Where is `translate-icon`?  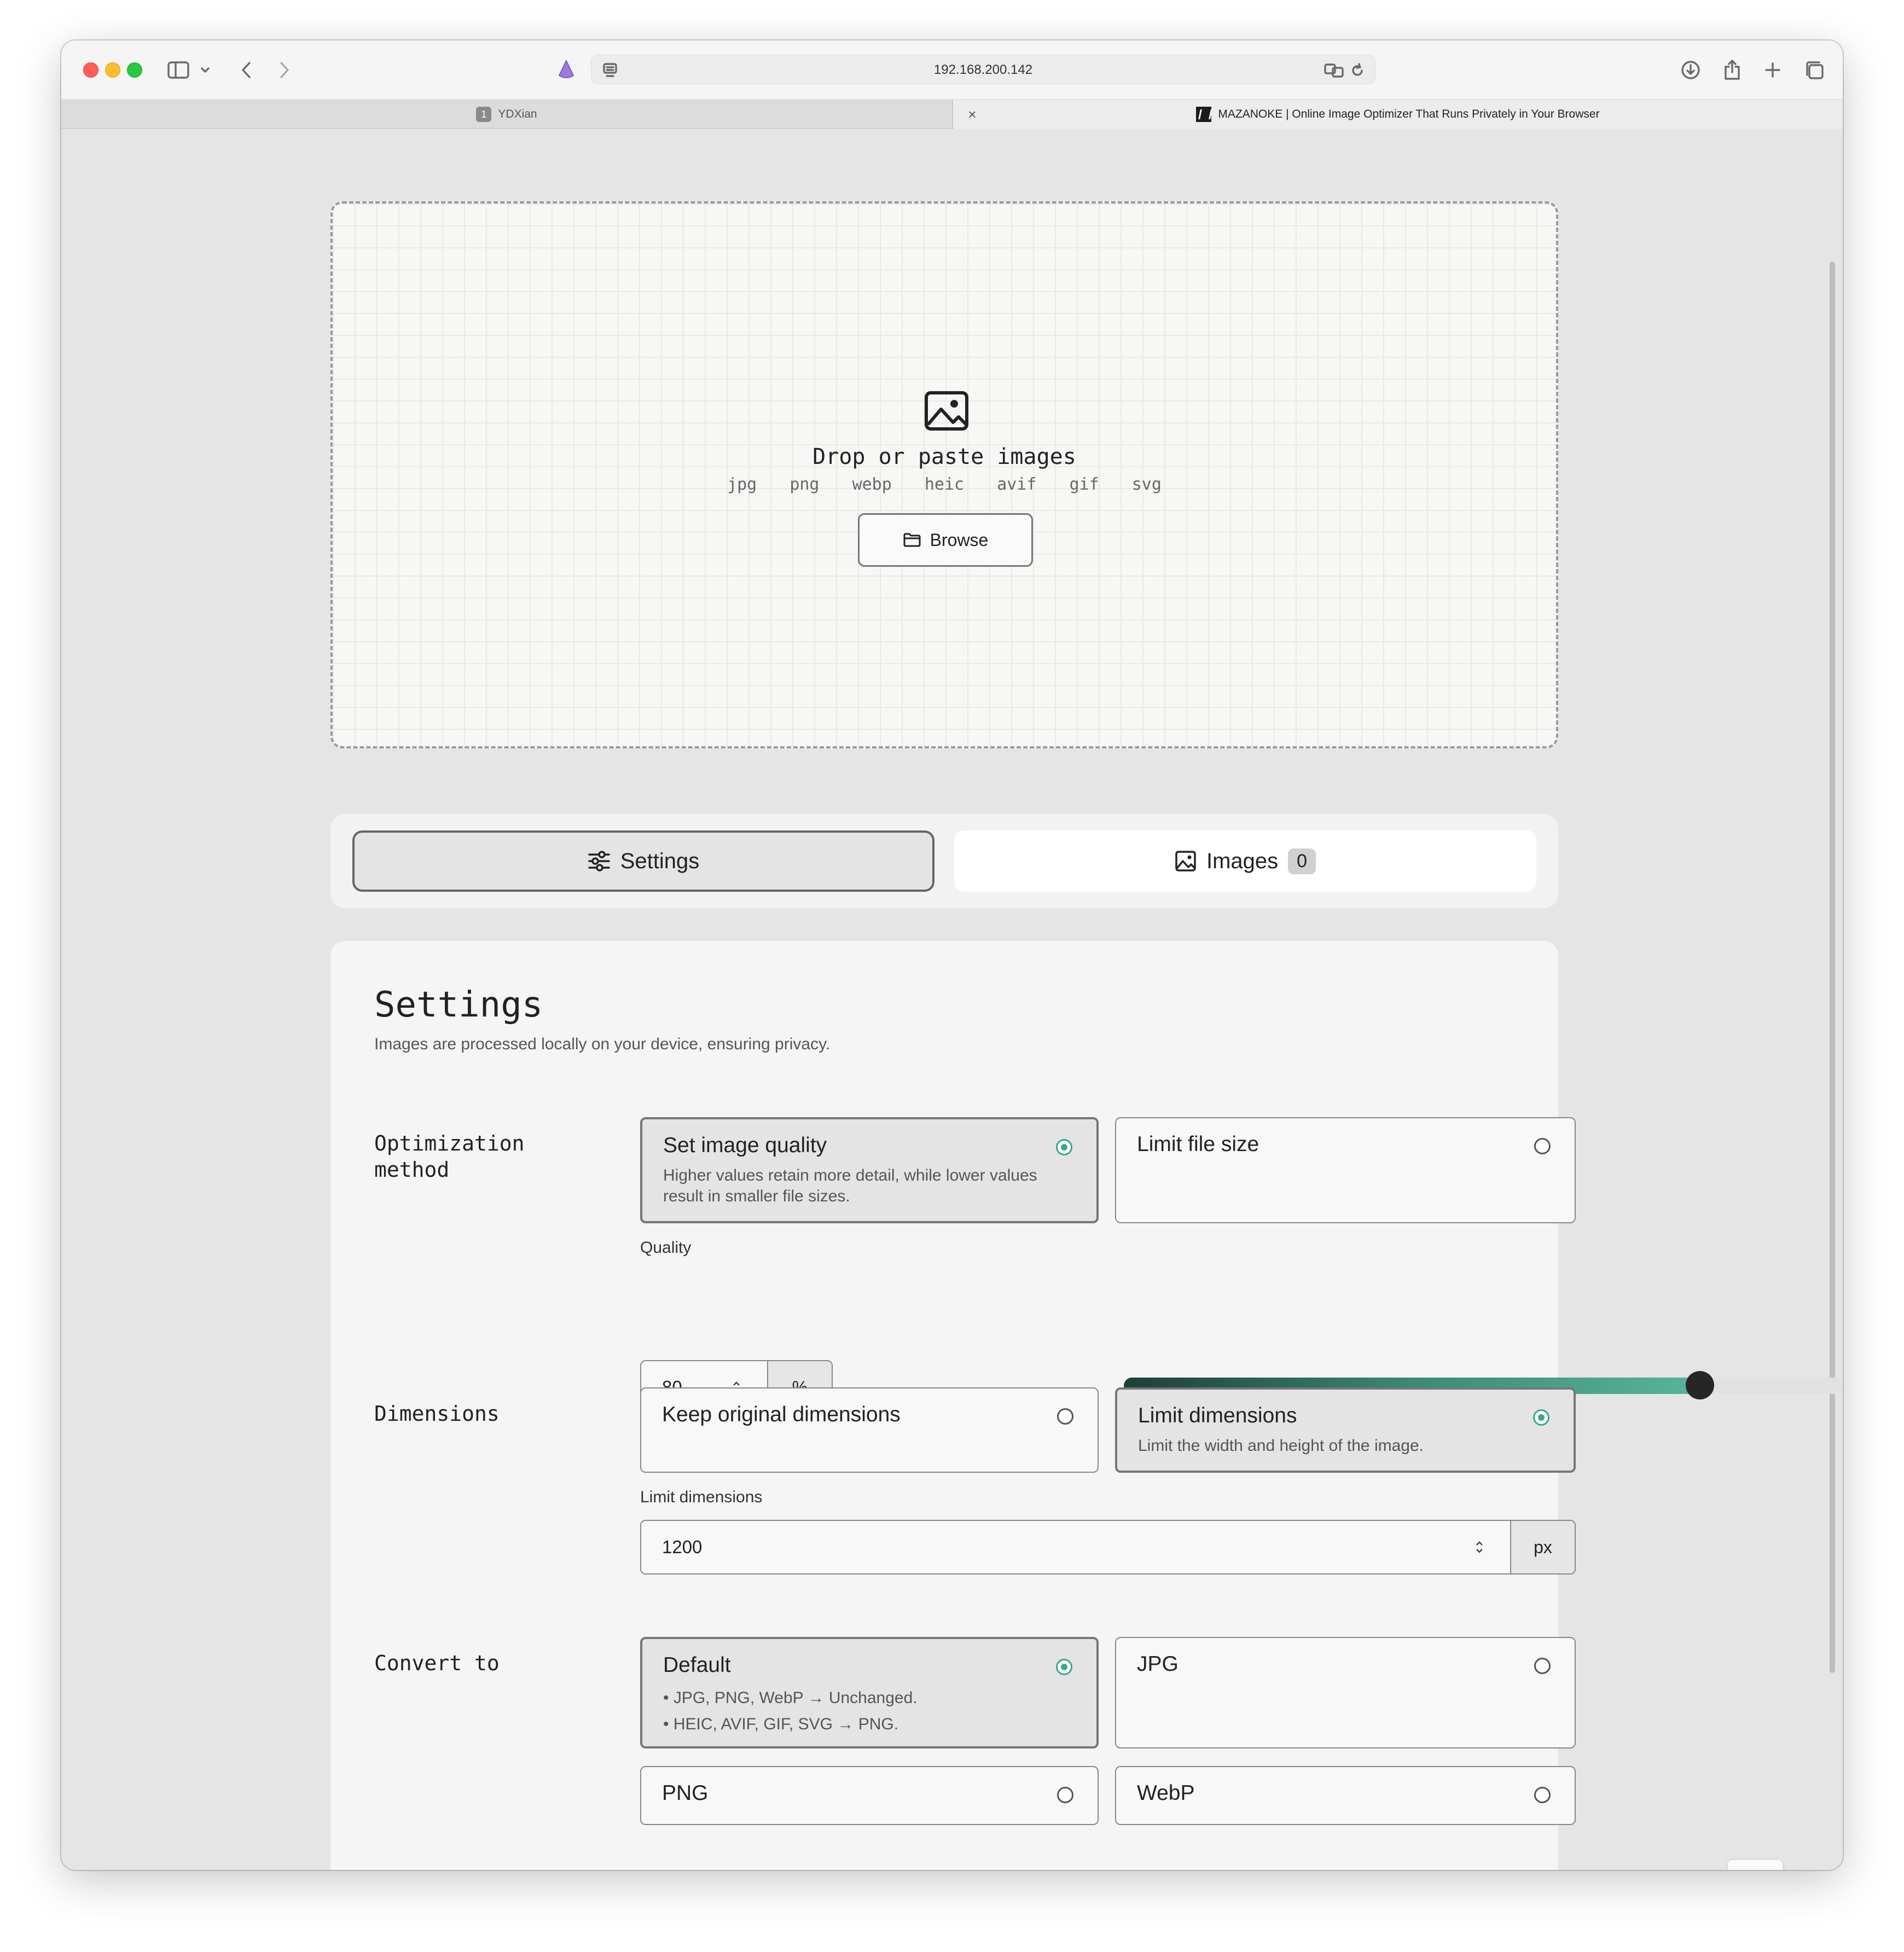
translate-icon is located at coordinates (1334, 71).